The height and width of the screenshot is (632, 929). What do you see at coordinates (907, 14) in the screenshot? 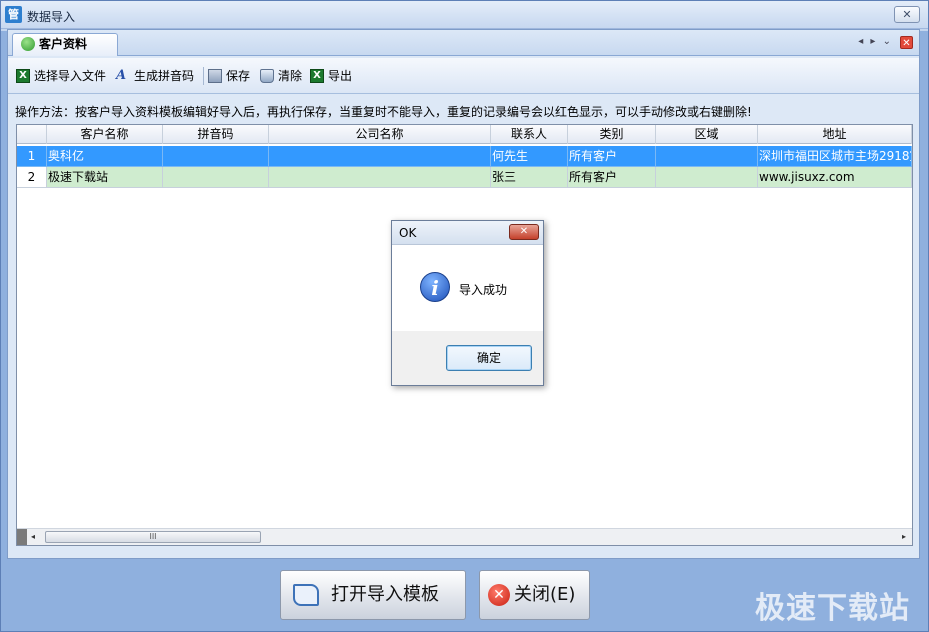
I see `window-close-button: ✕` at bounding box center [907, 14].